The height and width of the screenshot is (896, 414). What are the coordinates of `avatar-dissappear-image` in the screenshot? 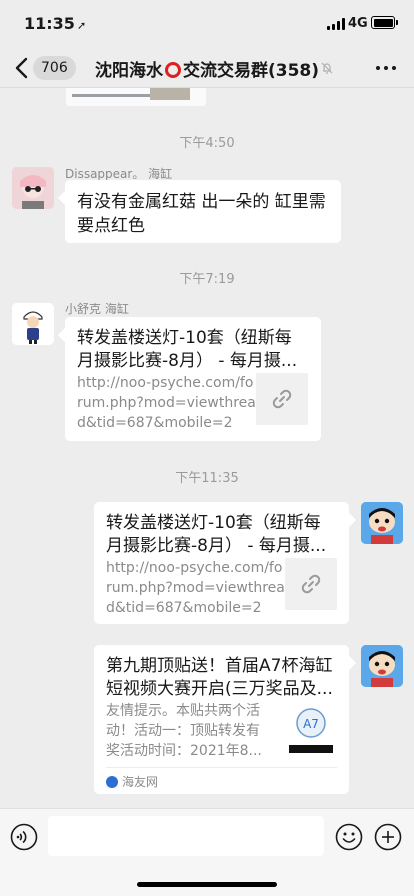 It's located at (33, 188).